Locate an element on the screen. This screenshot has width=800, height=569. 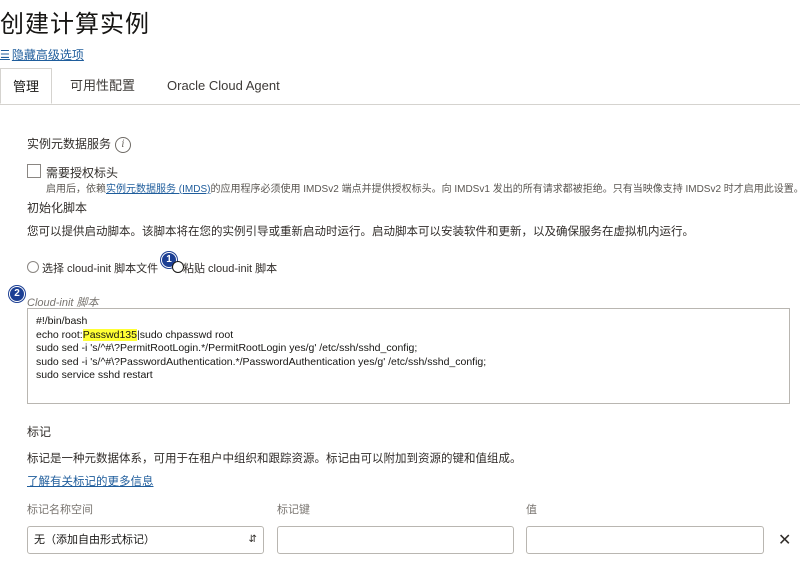
init-script-heading: 初始化脚本 is located at coordinates (57, 208).